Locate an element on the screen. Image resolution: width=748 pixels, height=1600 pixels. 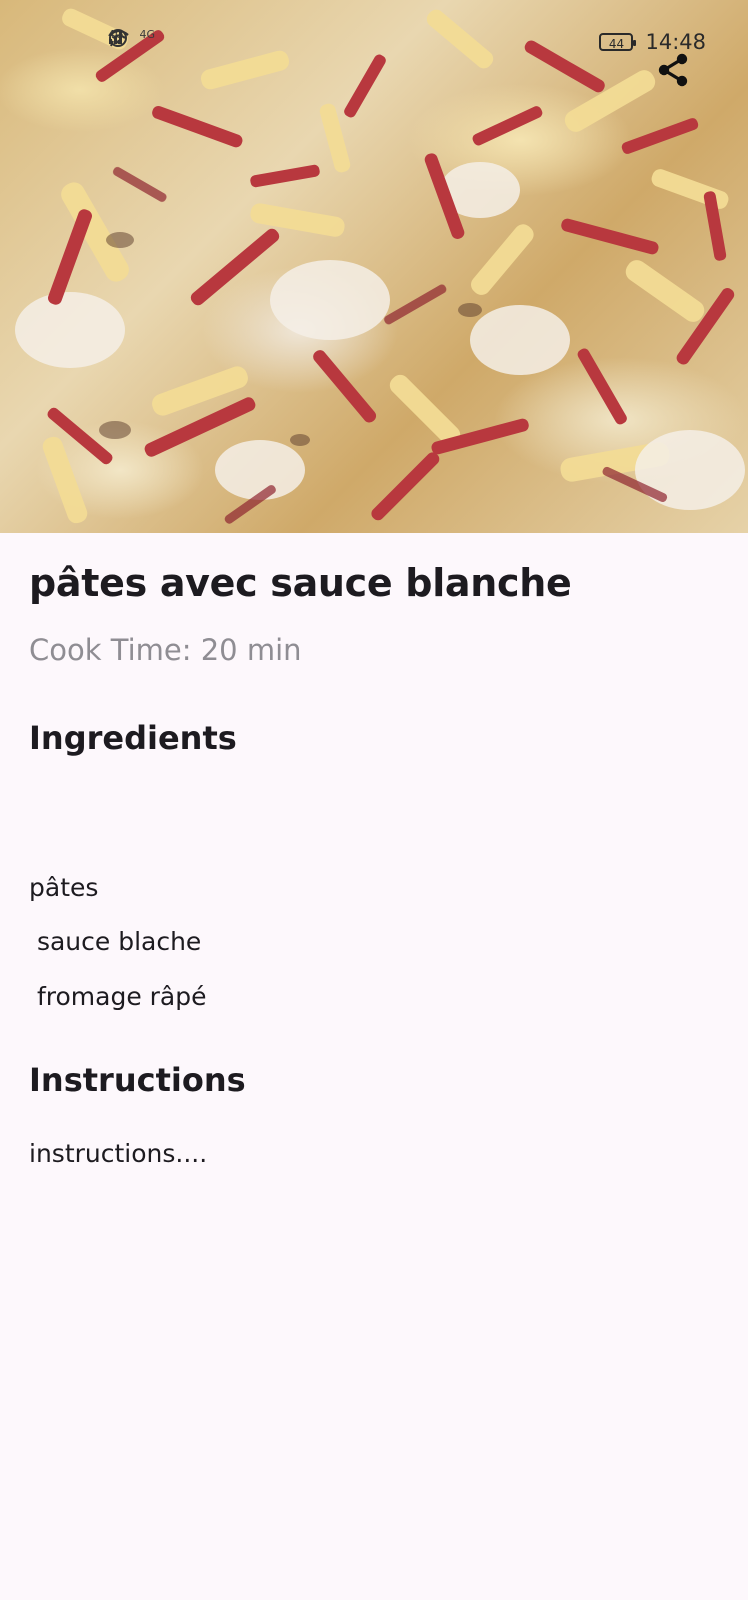
battery-icon: 44 is located at coordinates (618, 42).